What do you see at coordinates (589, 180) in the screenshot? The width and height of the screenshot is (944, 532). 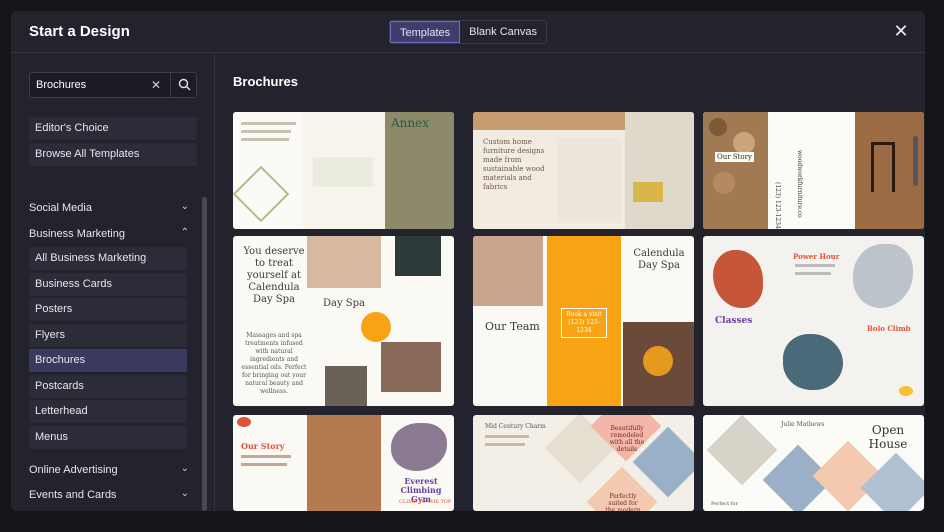 I see `chairs-photo` at bounding box center [589, 180].